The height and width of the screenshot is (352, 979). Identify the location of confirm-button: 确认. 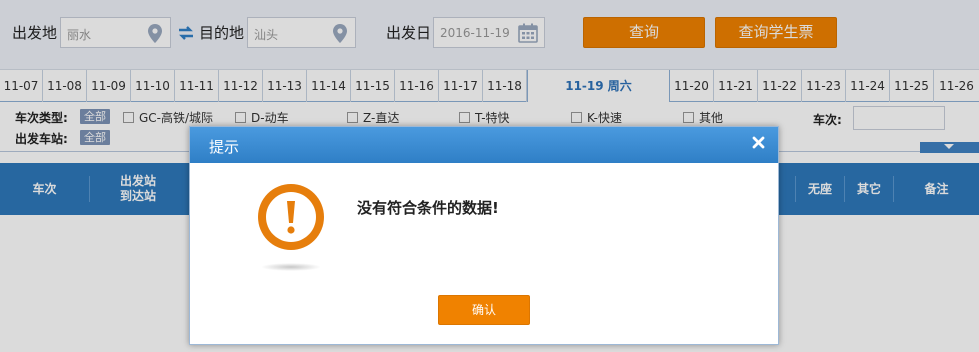
(484, 310).